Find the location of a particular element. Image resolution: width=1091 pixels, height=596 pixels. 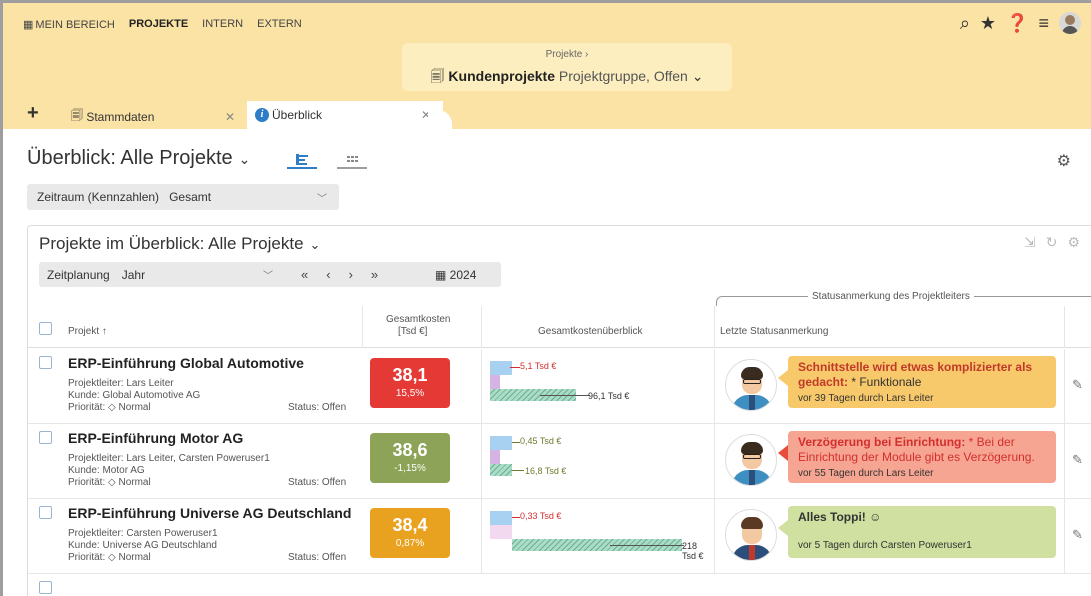

panel-title: Projekte im Überblick: Alle Projekte ⌄ is located at coordinates (179, 244).